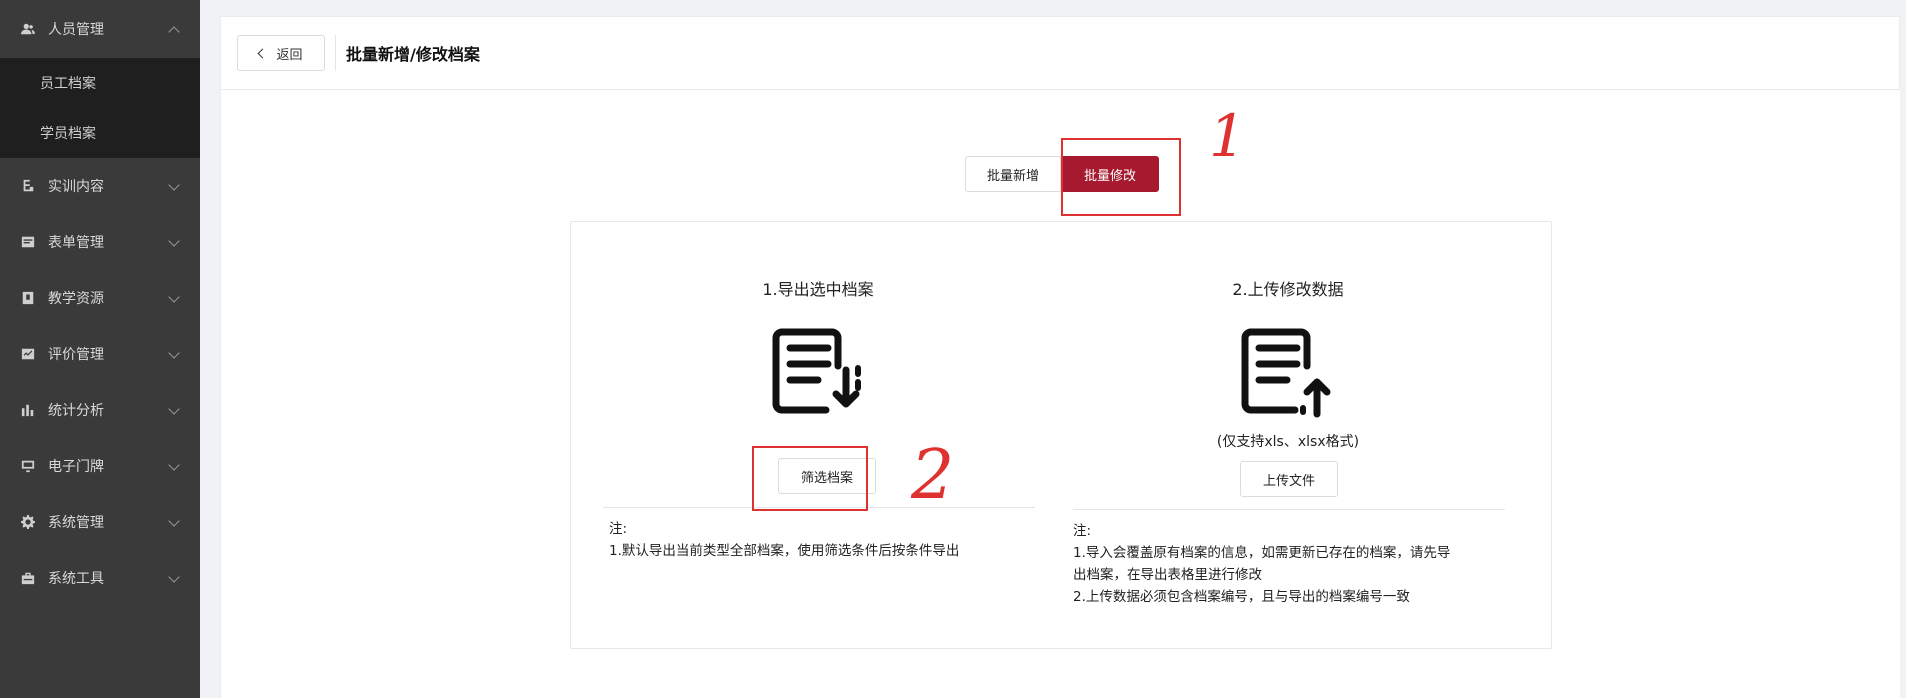 The width and height of the screenshot is (1906, 698). What do you see at coordinates (1060, 53) in the screenshot?
I see `page-header: 返回 批量新增/修改档案` at bounding box center [1060, 53].